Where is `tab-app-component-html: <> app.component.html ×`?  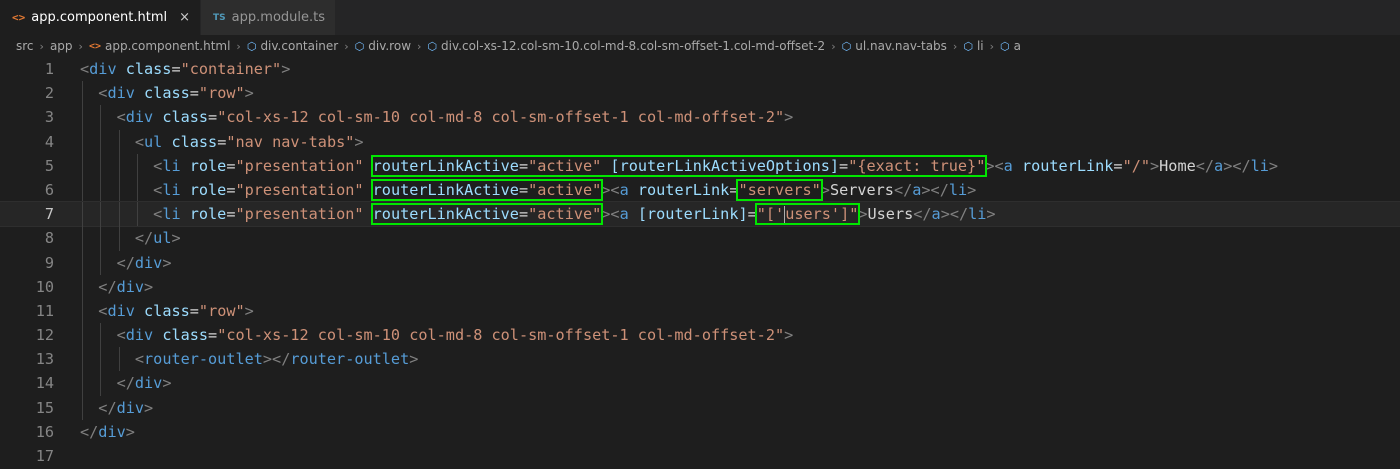
tab-app-component-html: <> app.component.html × is located at coordinates (101, 17).